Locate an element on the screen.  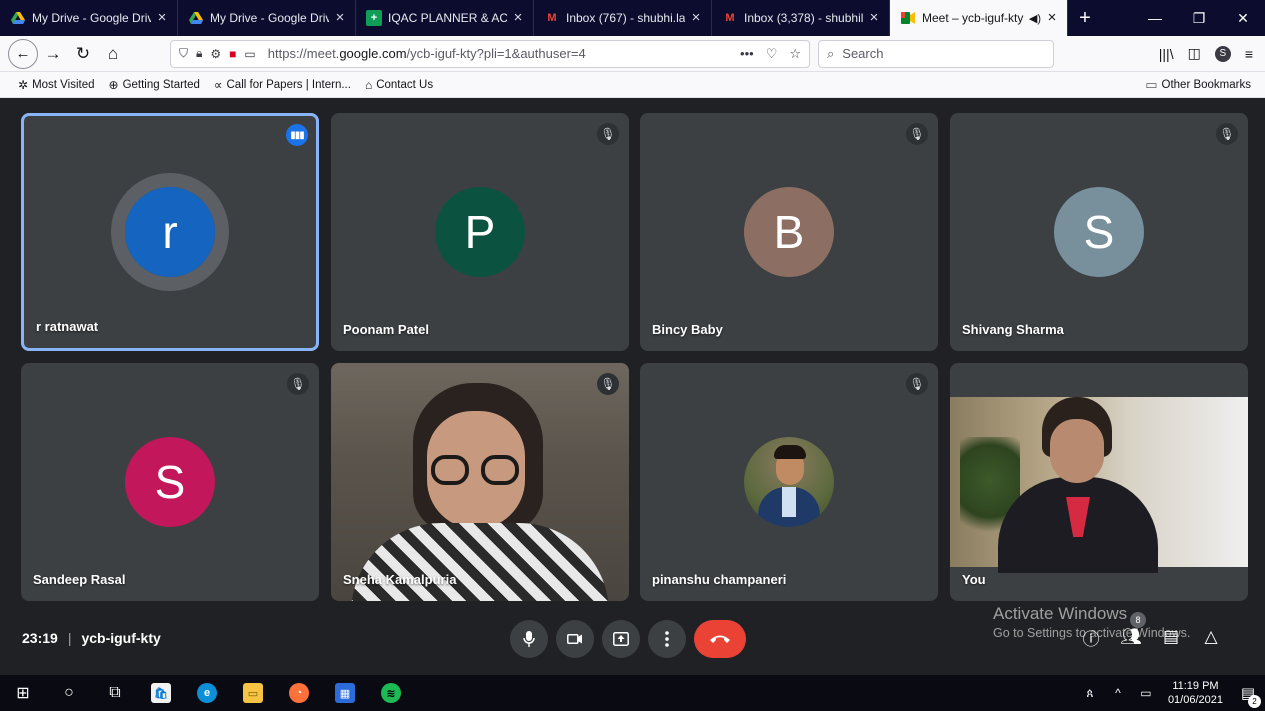
google-drive-icon is located at coordinates (196, 18).